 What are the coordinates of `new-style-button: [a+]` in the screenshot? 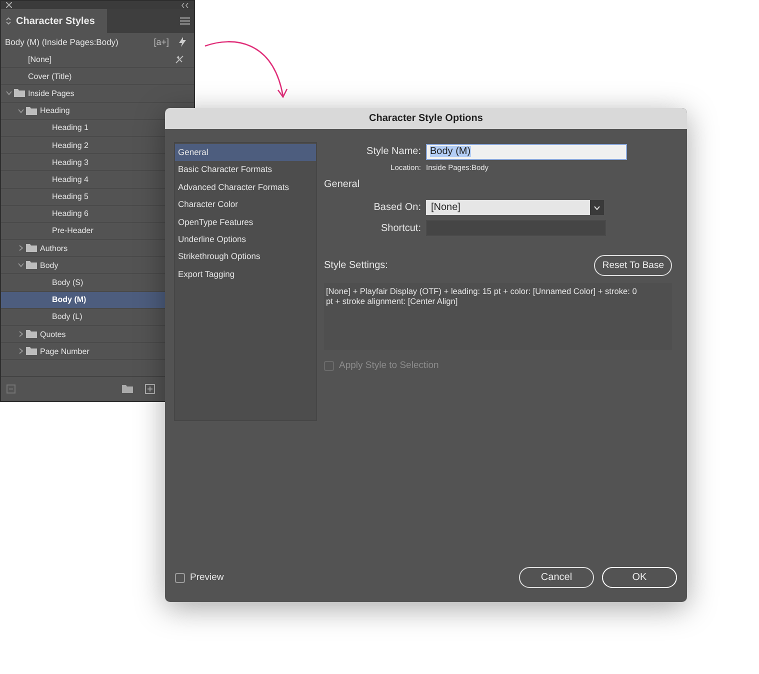 It's located at (161, 42).